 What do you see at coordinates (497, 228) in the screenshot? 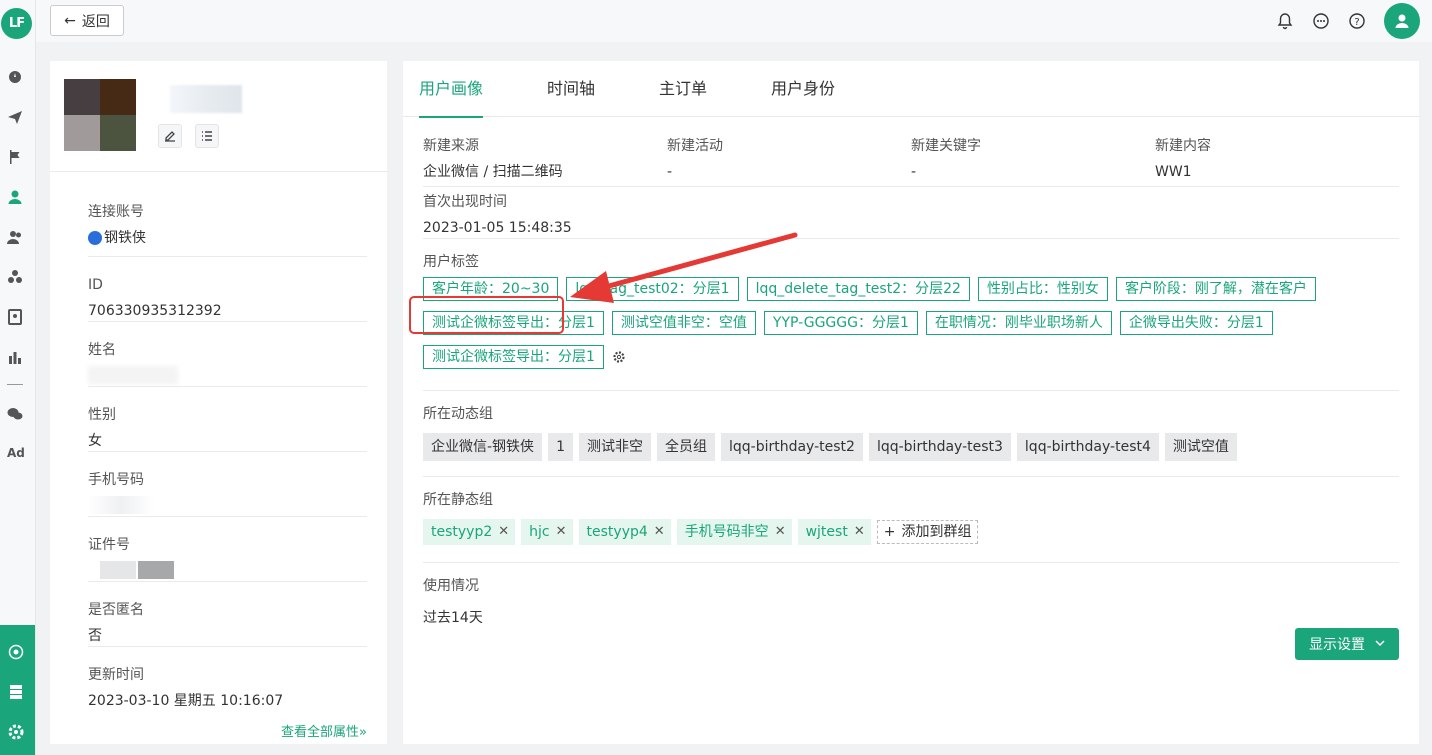
I see `field-value: 2023-01-05 15:48:35` at bounding box center [497, 228].